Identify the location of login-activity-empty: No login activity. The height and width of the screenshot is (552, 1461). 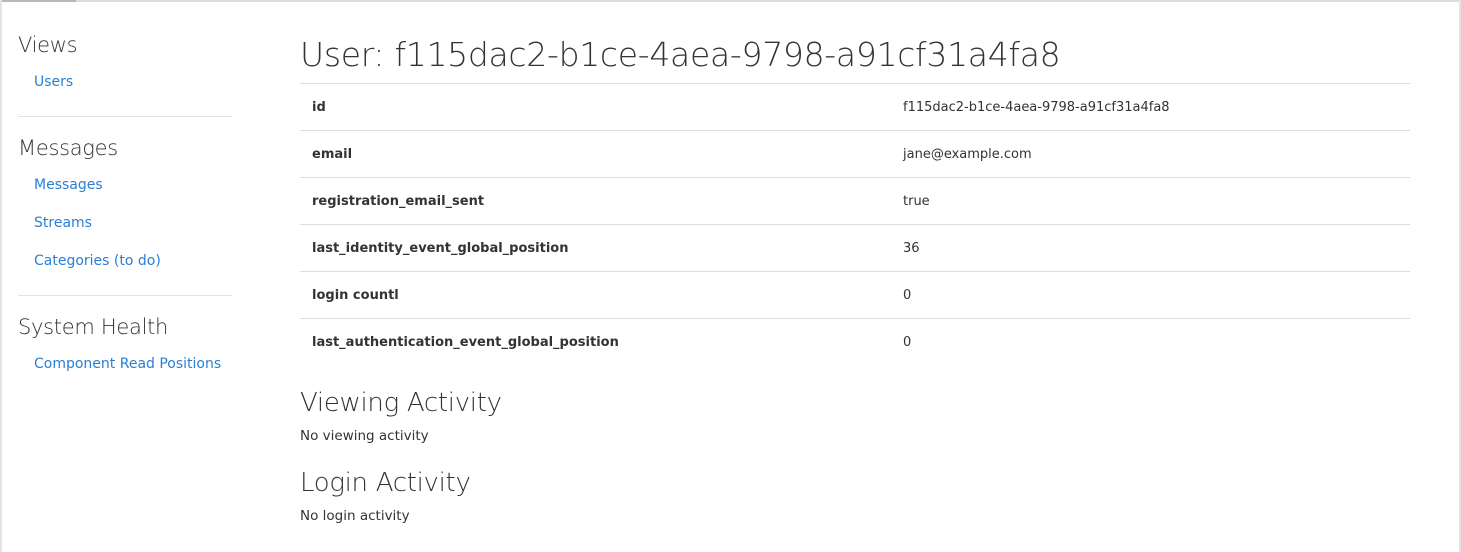
(355, 515).